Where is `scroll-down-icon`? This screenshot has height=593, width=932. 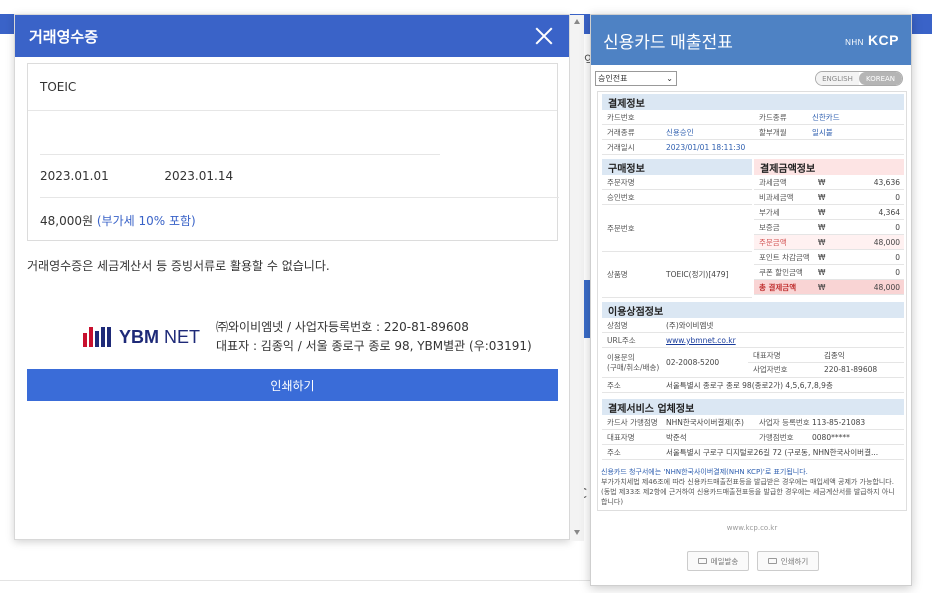
scroll-down-icon is located at coordinates (577, 532).